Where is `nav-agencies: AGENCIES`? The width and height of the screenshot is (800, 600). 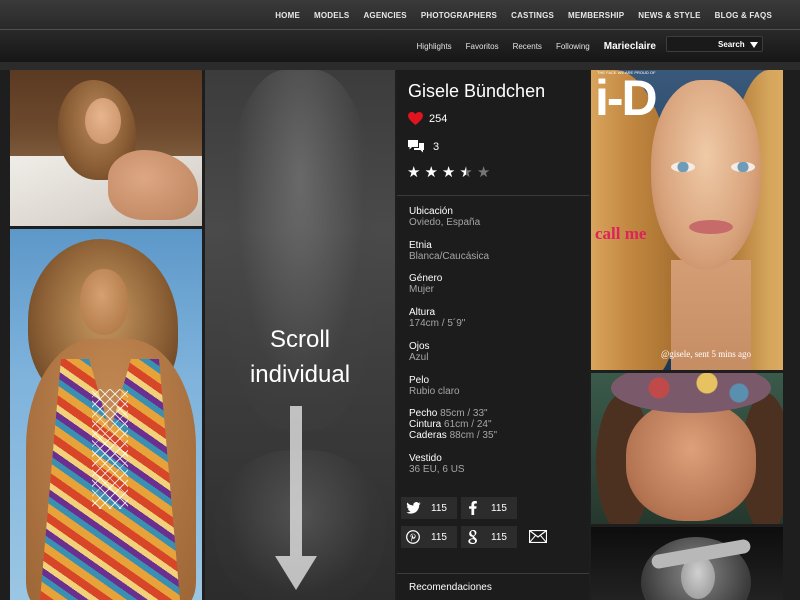 nav-agencies: AGENCIES is located at coordinates (384, 15).